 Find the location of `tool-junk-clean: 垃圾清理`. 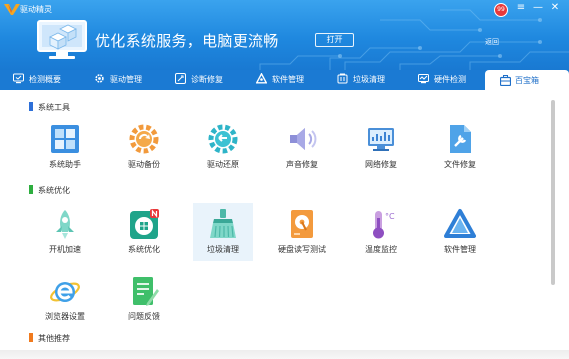

tool-junk-clean: 垃圾清理 is located at coordinates (223, 232).